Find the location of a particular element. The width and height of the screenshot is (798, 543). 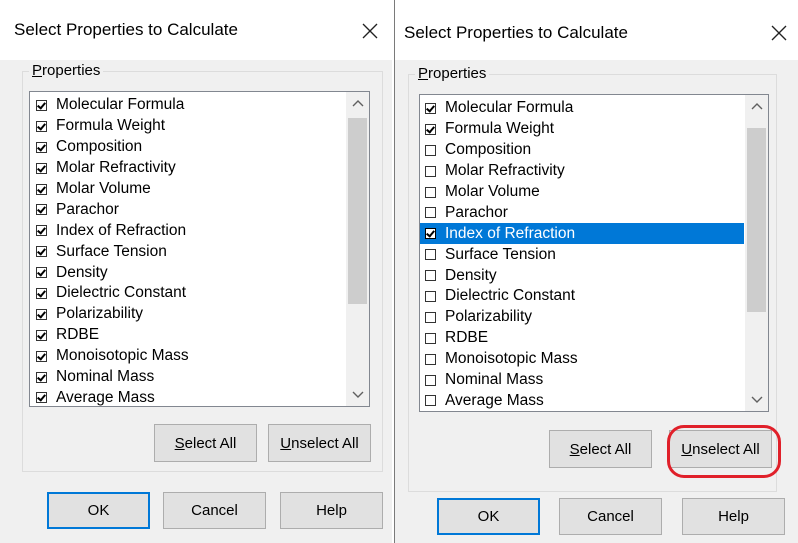

chevron-down-icon is located at coordinates (756, 399).